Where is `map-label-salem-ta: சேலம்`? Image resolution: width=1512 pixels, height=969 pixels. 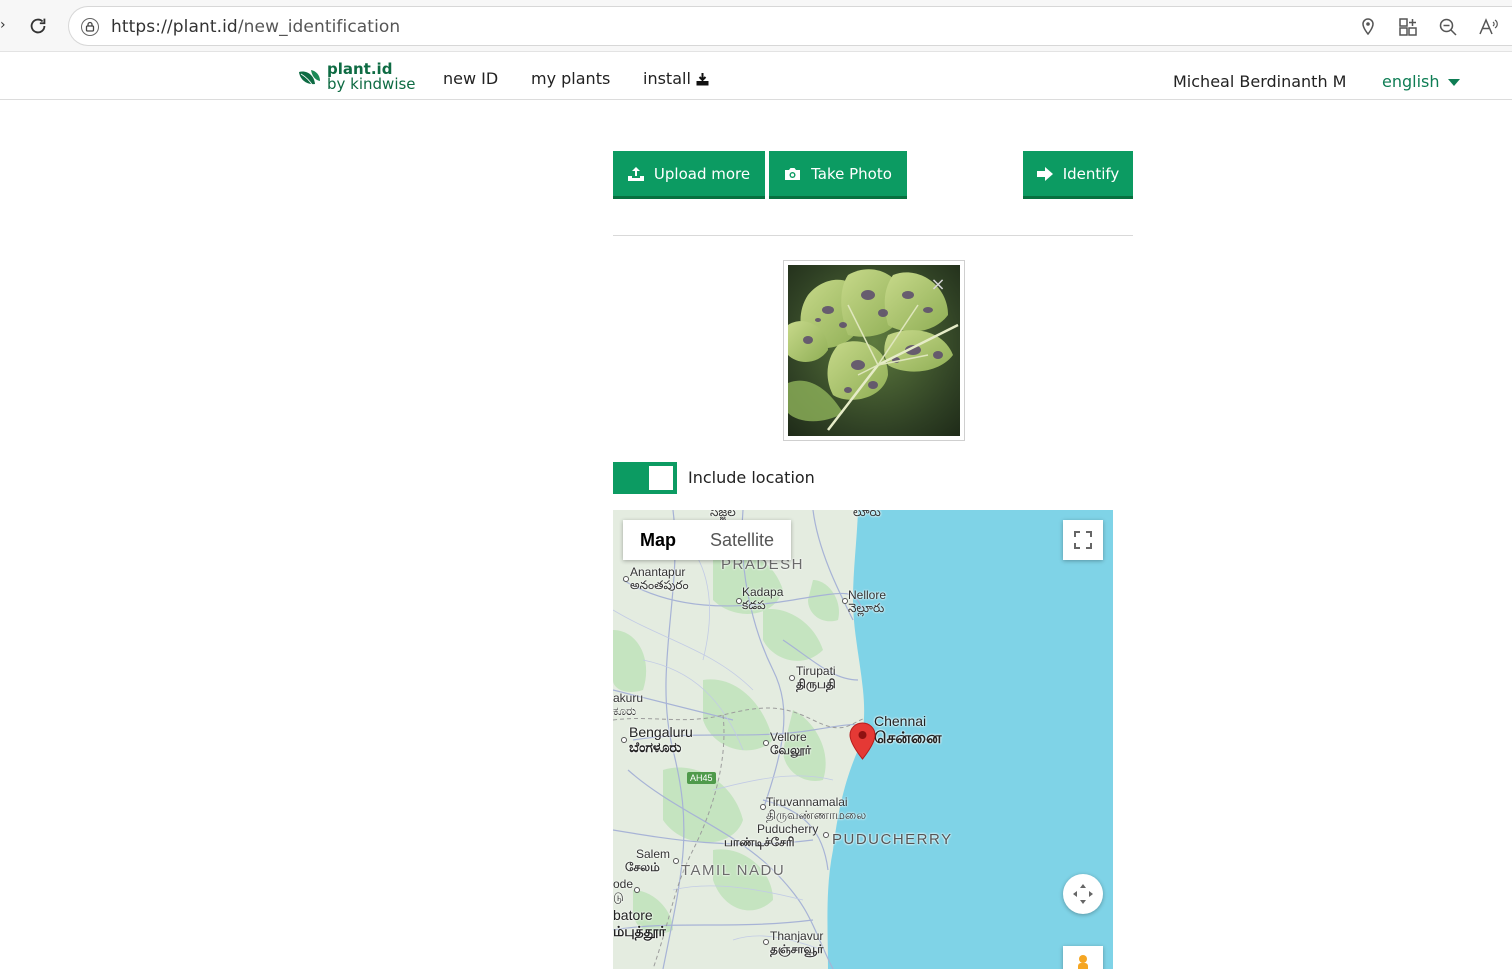
map-label-salem-ta: சேலம் is located at coordinates (642, 867).